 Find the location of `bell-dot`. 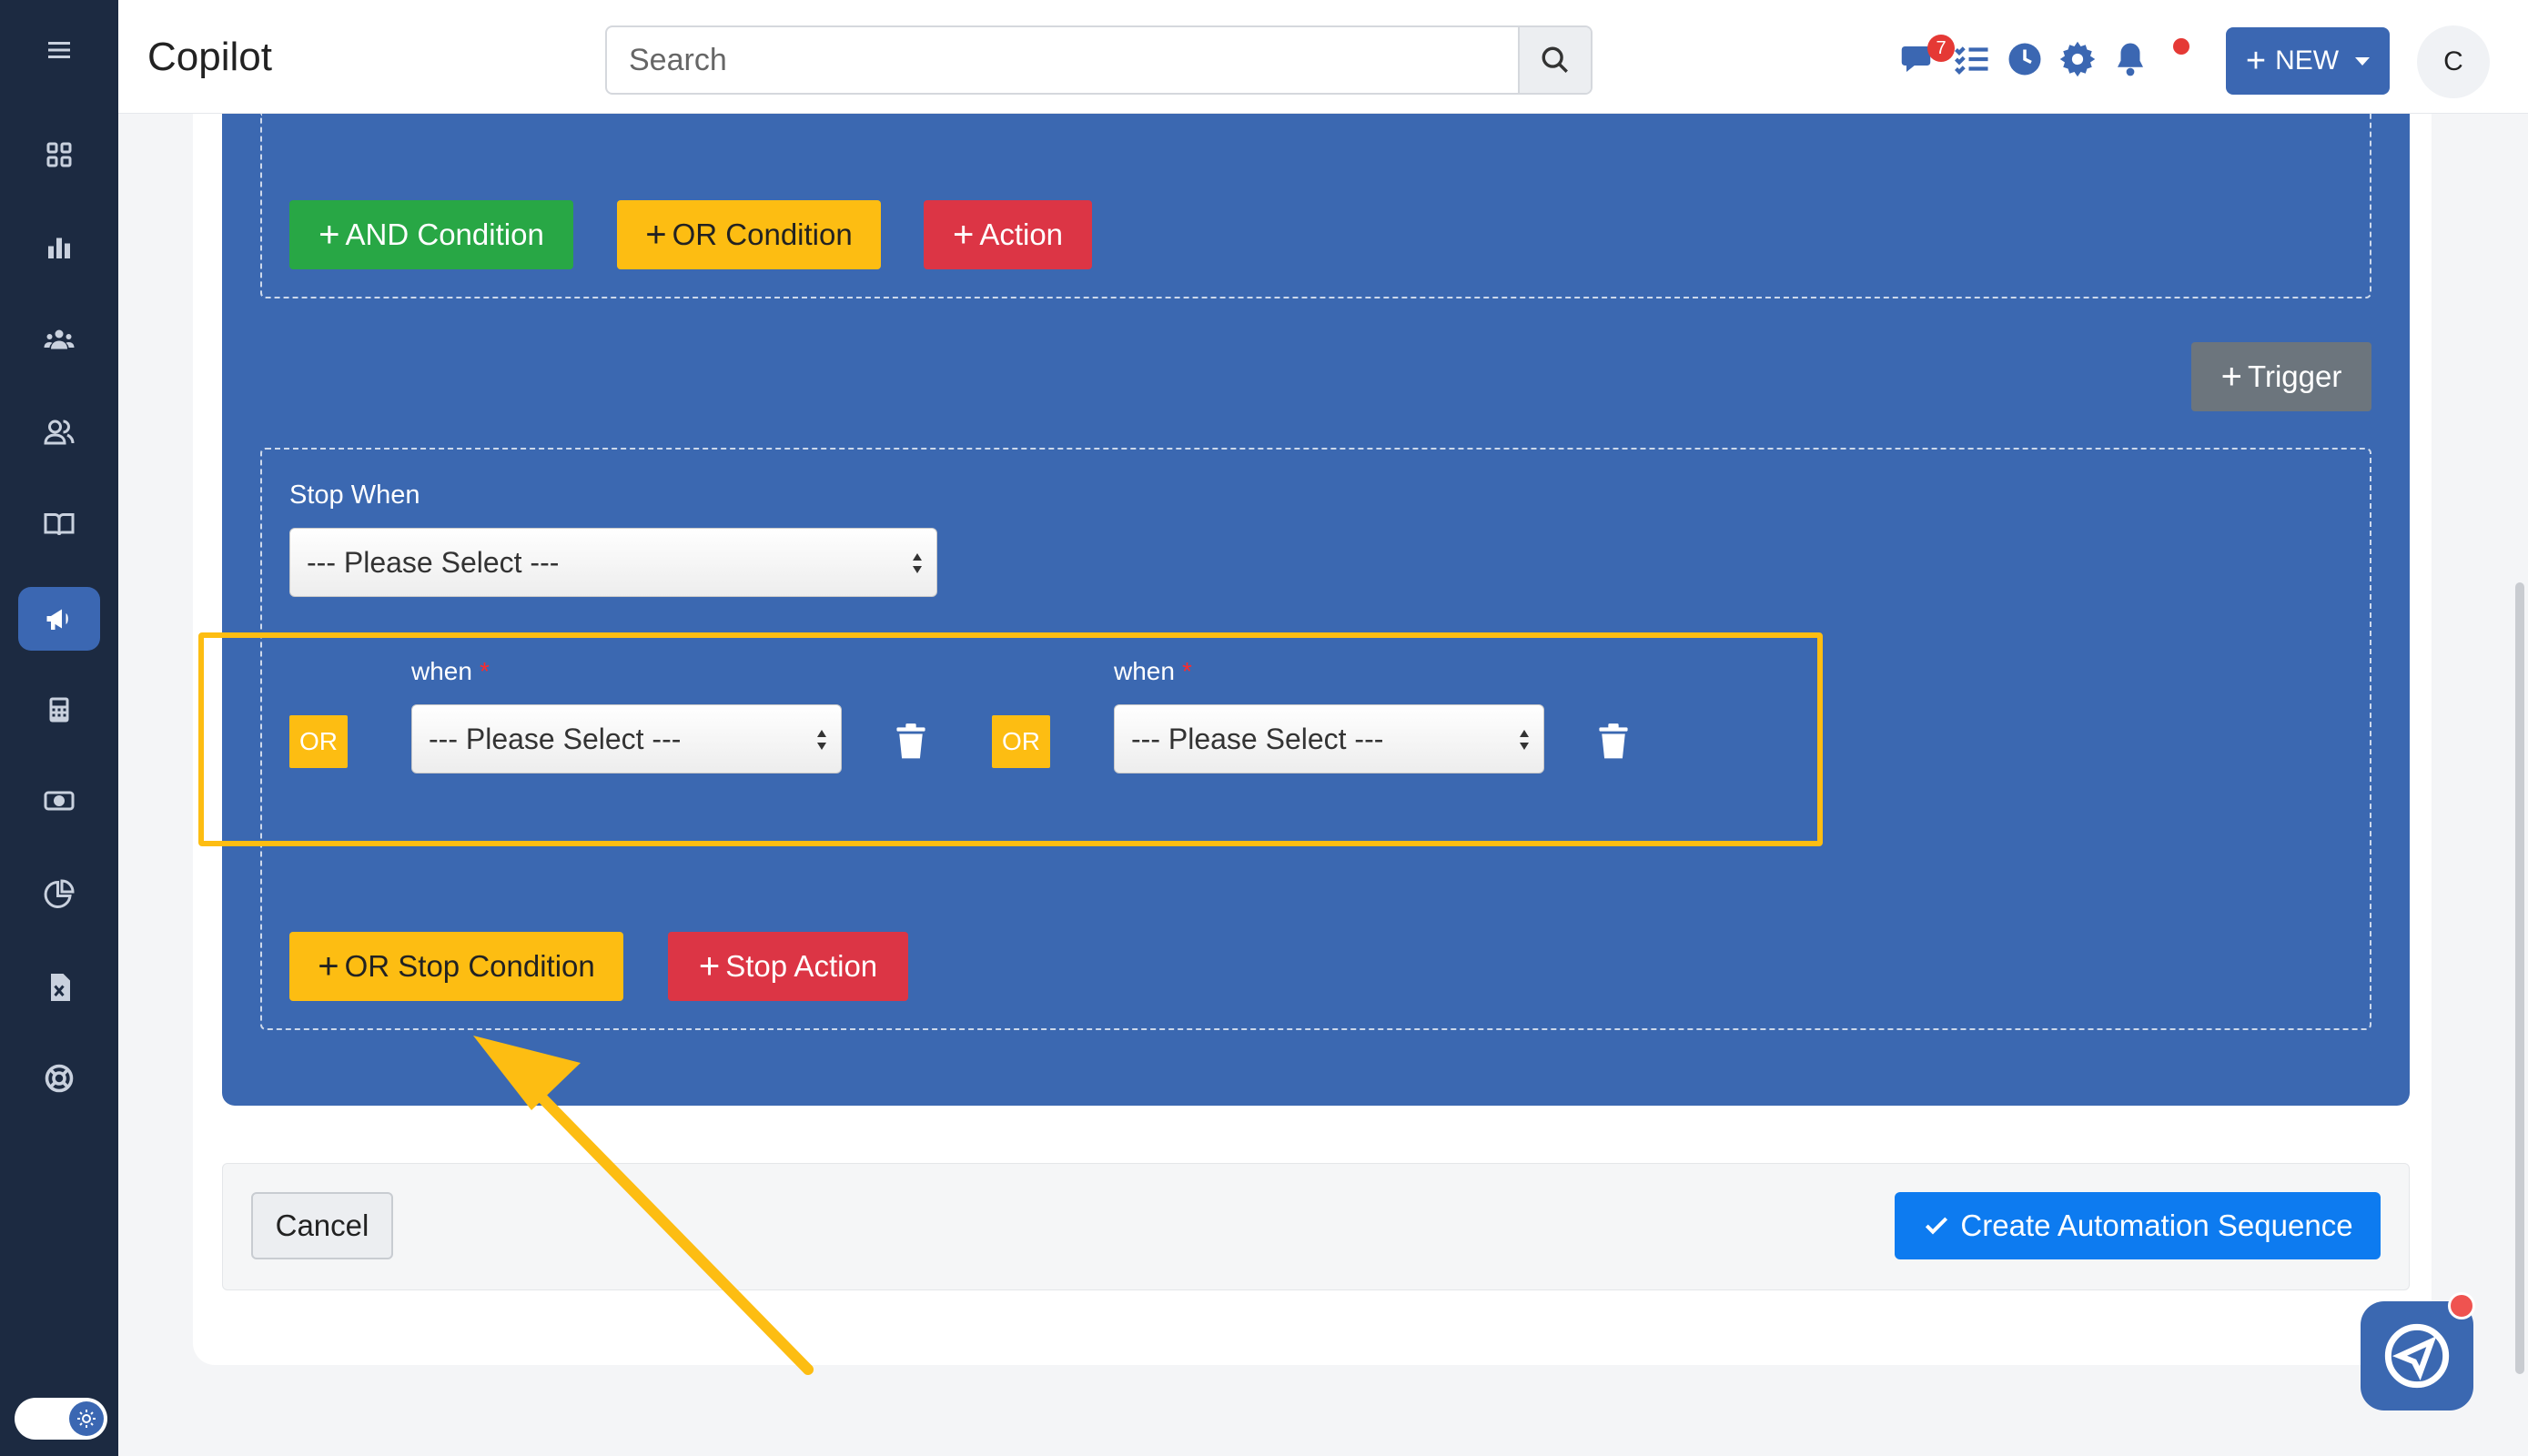

bell-dot is located at coordinates (2181, 47).